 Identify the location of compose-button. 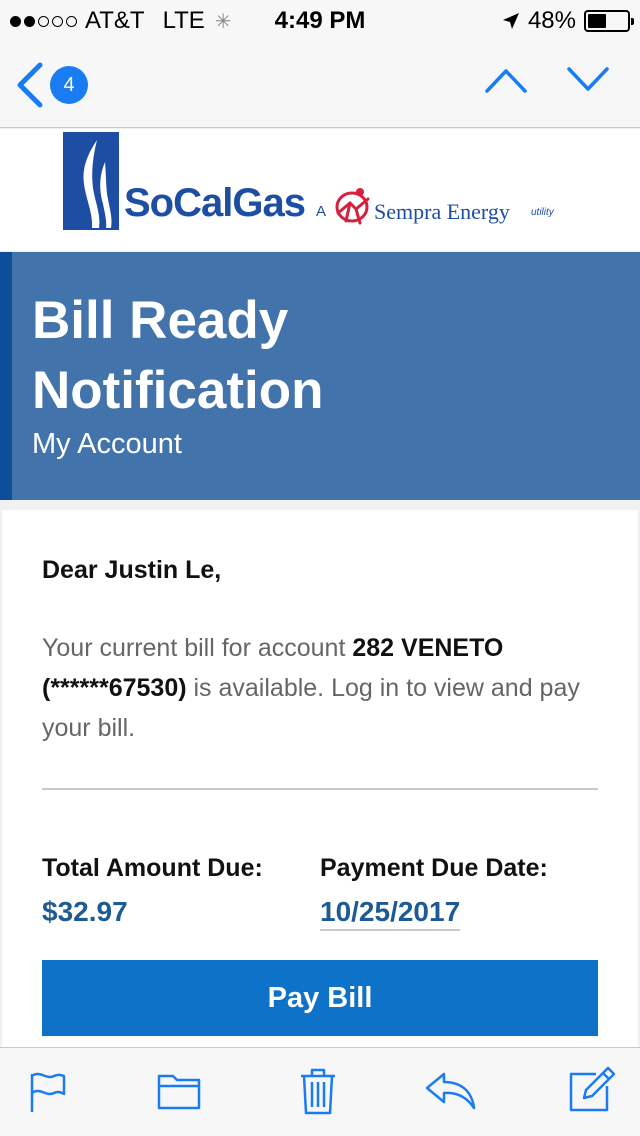
(592, 1092).